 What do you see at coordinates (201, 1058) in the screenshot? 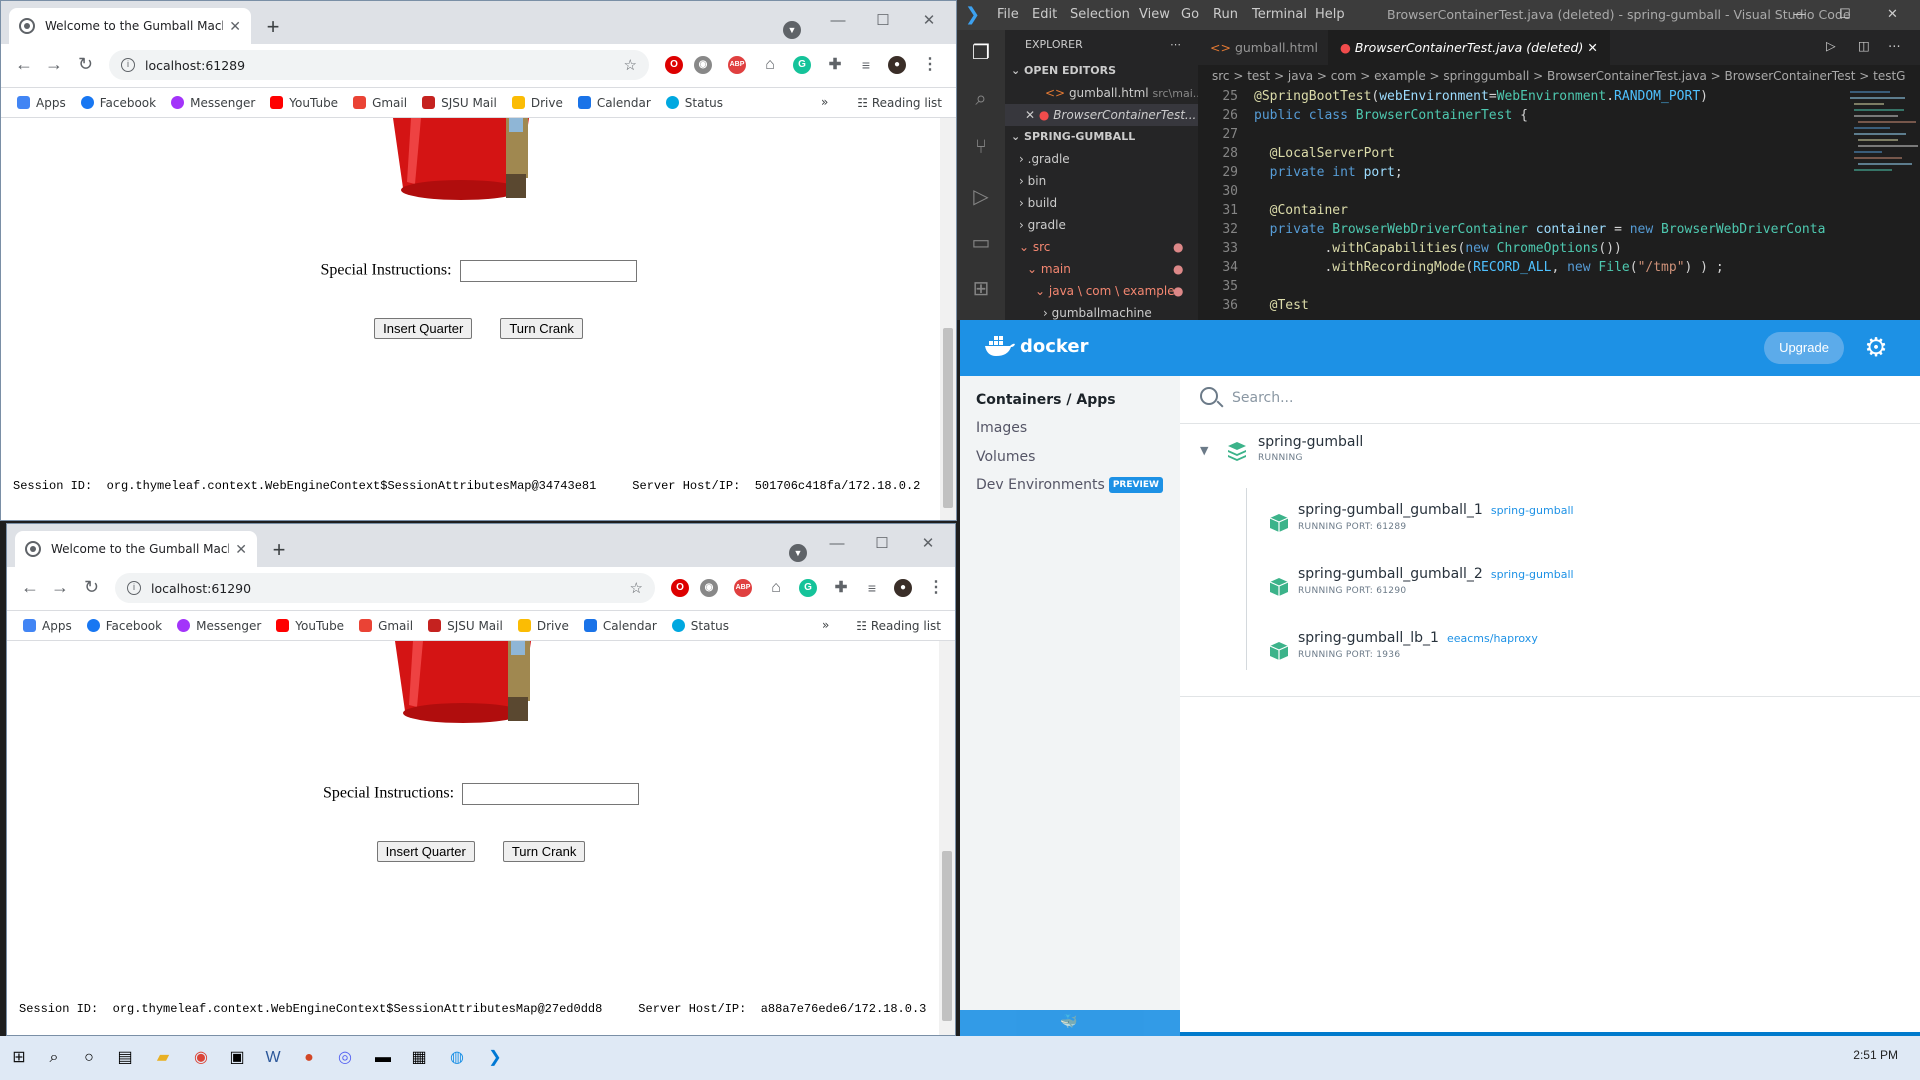
I see `chrome-icon: ◉` at bounding box center [201, 1058].